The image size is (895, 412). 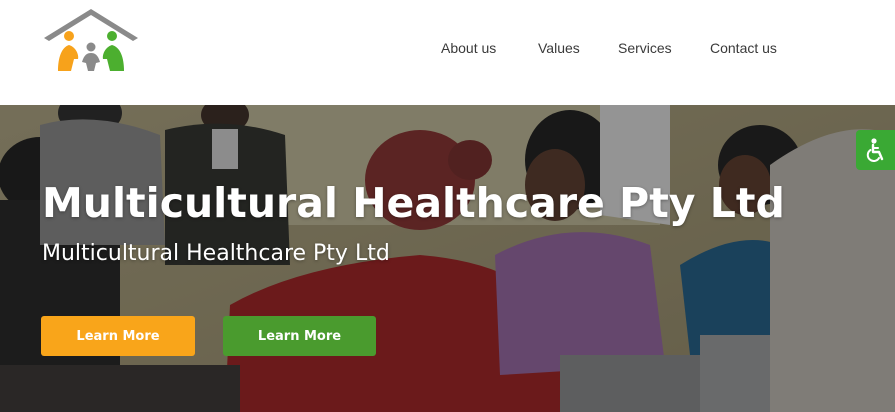 I want to click on nav-item-values: Values, so click(x=559, y=48).